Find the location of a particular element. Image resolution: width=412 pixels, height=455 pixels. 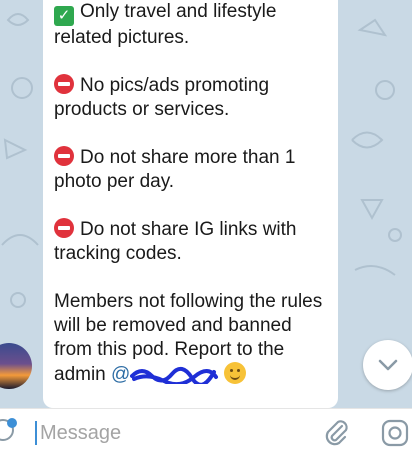

chevron-down-icon is located at coordinates (388, 365).